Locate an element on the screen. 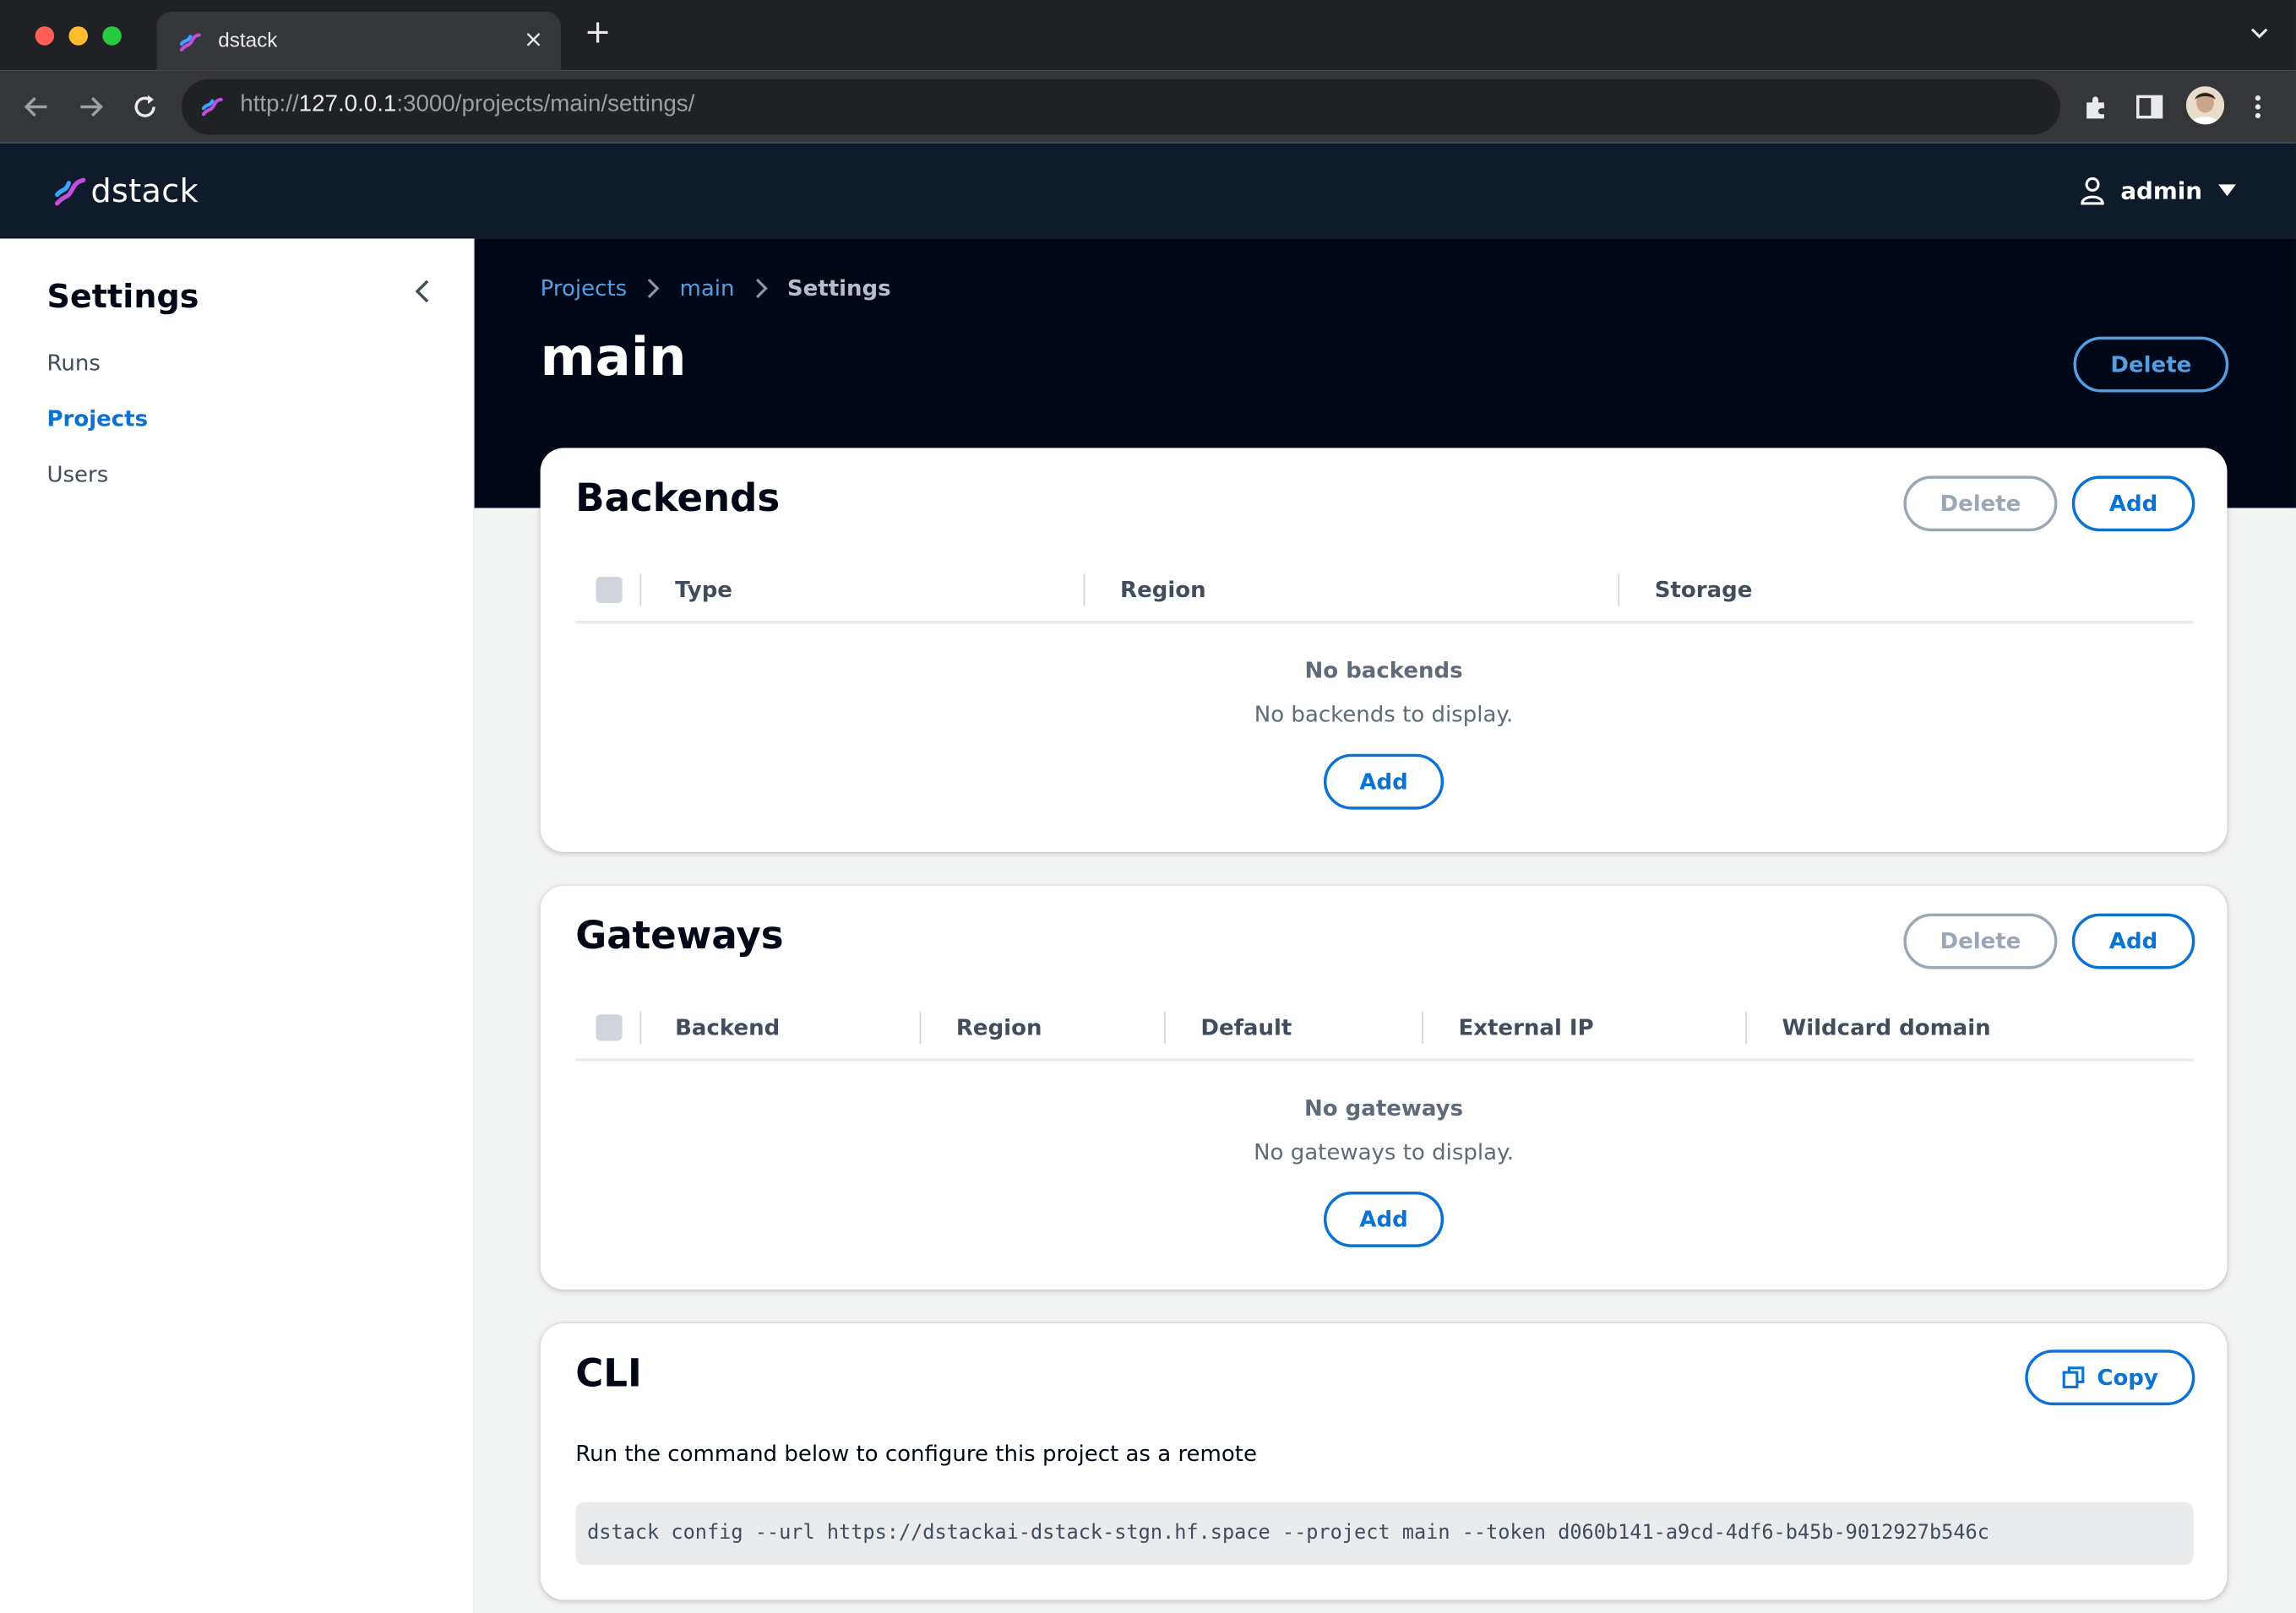  caret-down-icon is located at coordinates (2227, 190).